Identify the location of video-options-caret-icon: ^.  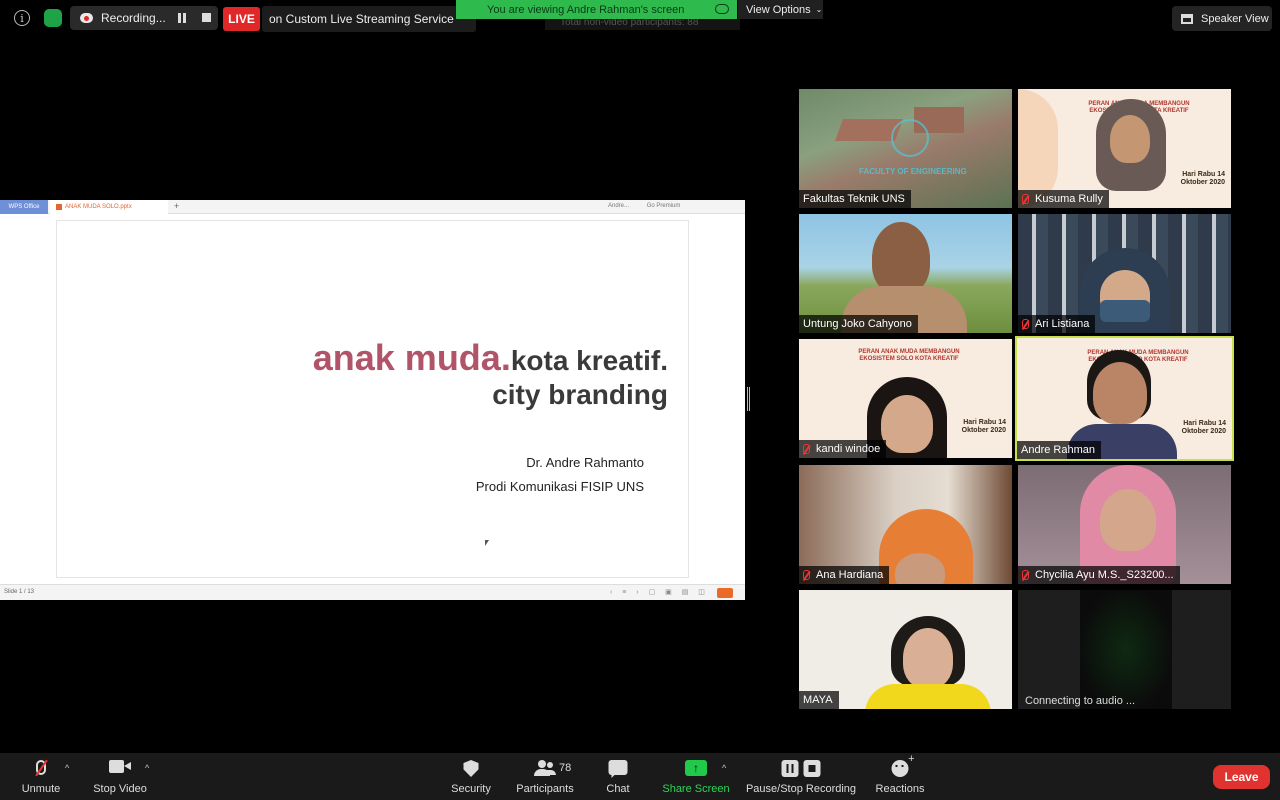
(147, 768).